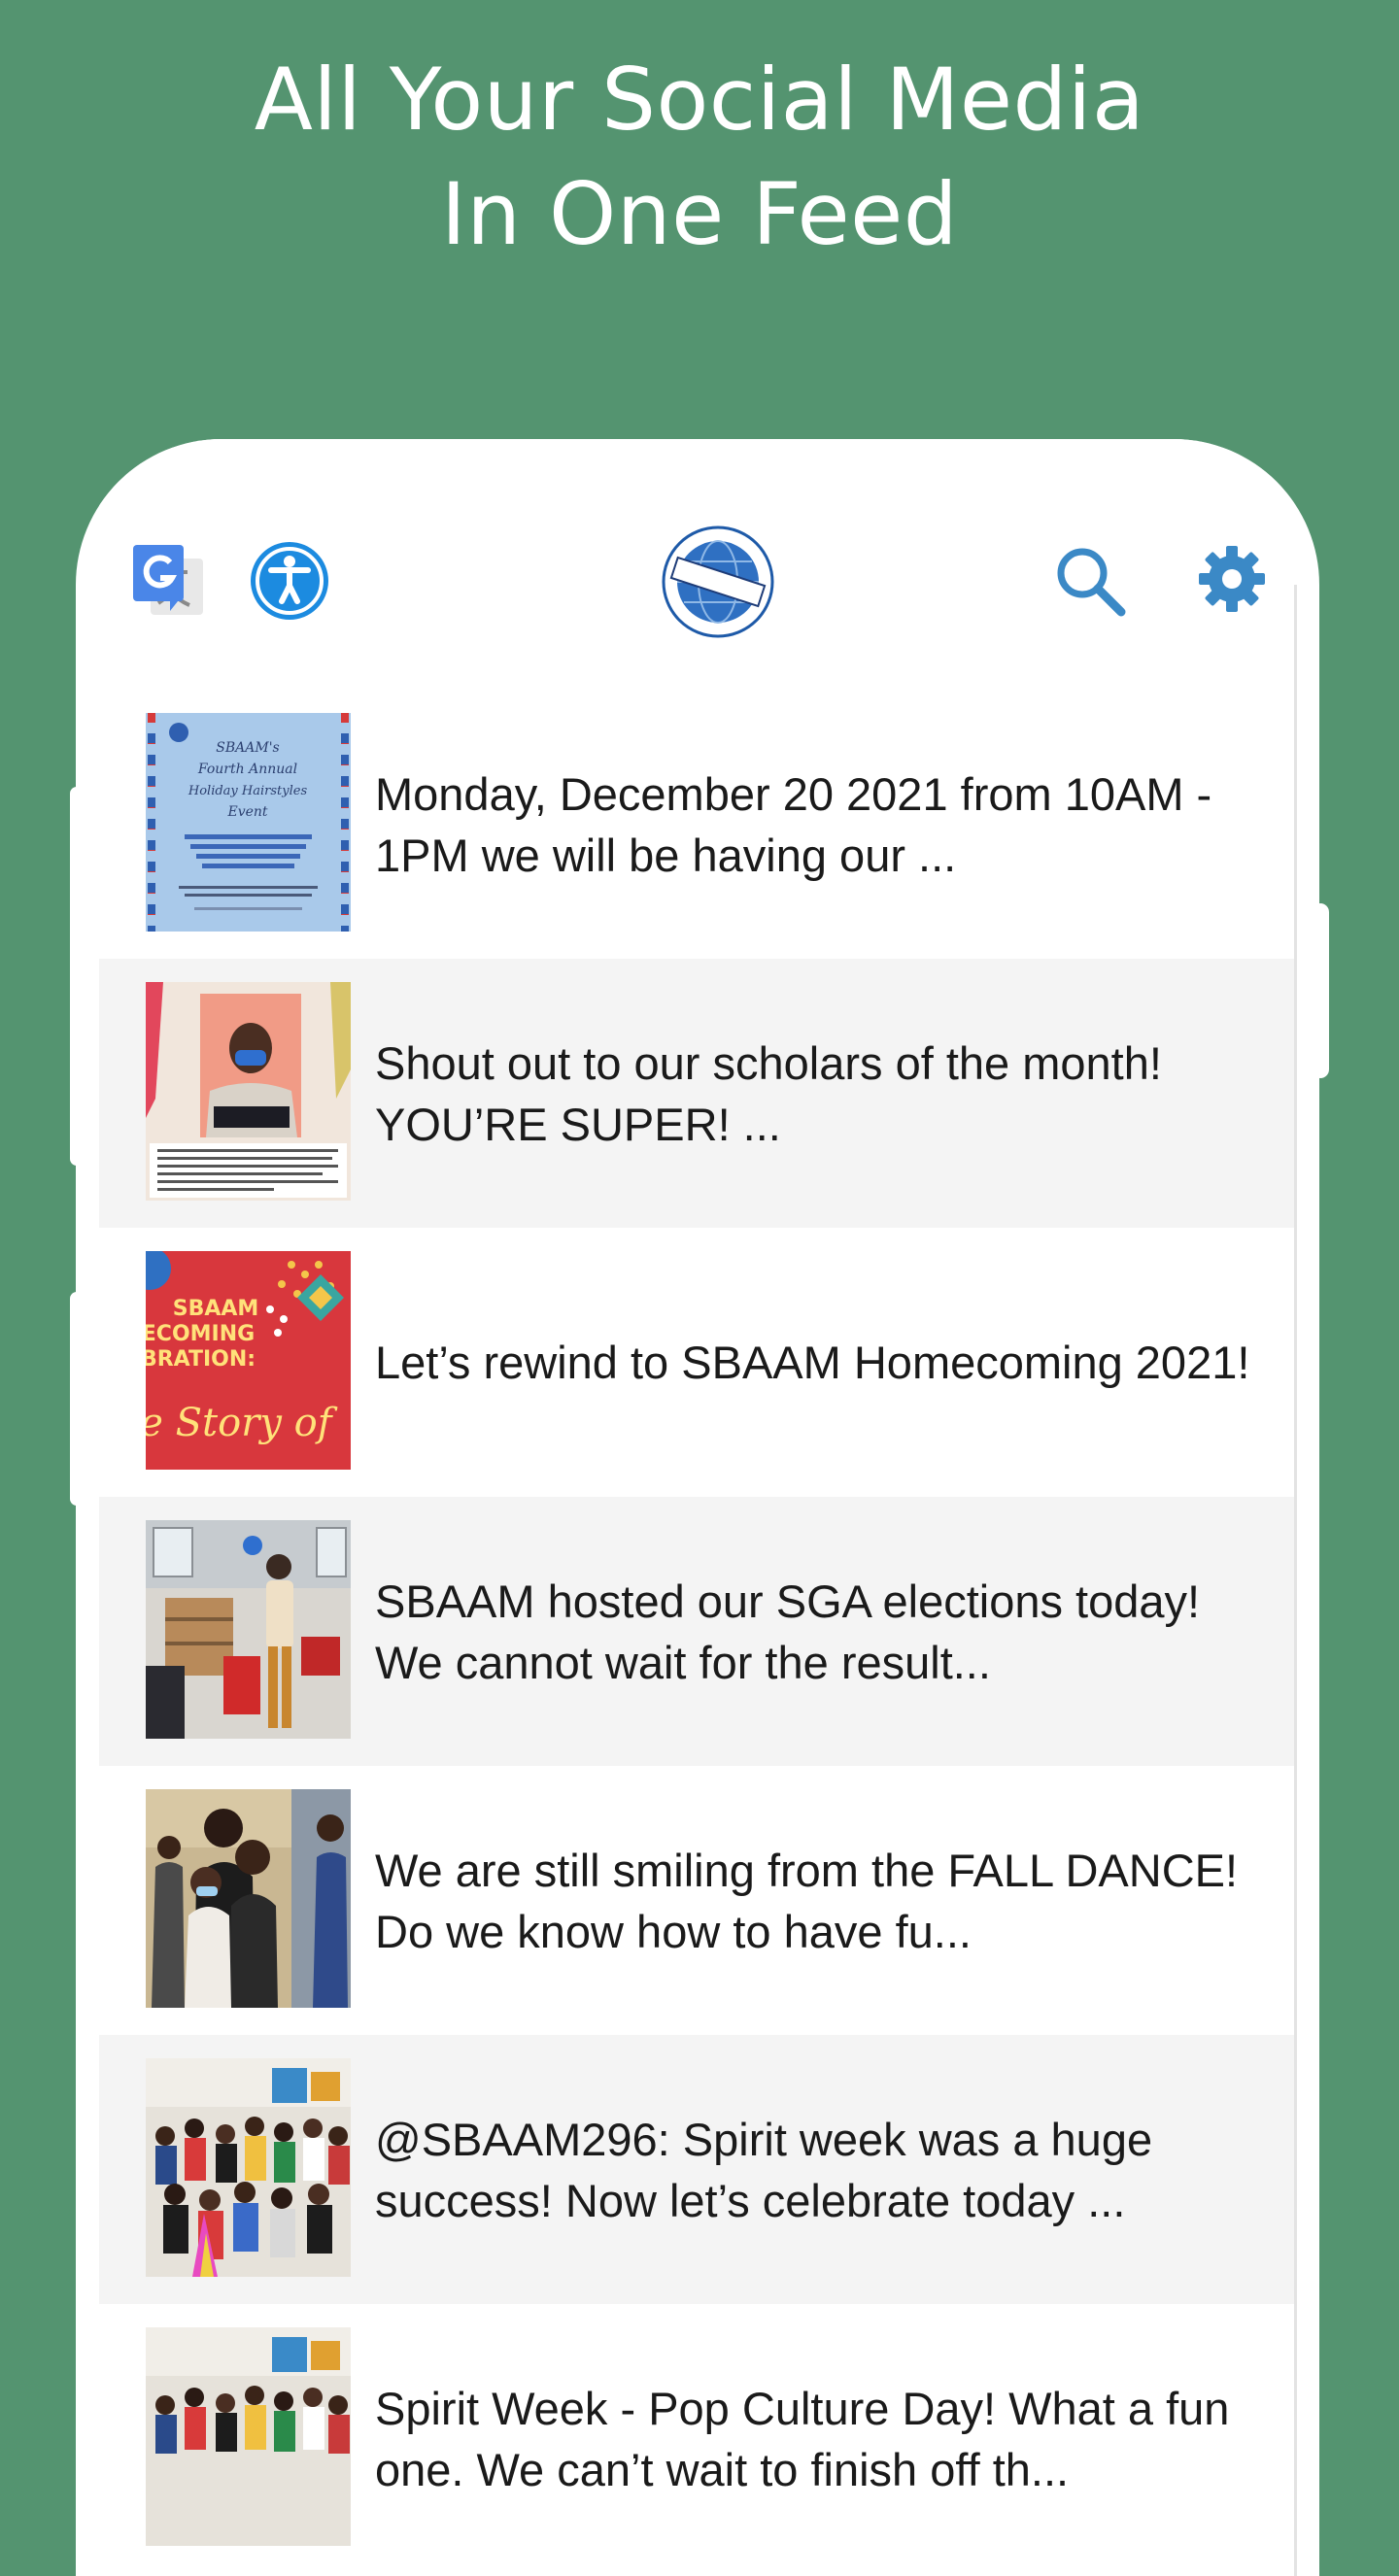 The width and height of the screenshot is (1399, 2576). What do you see at coordinates (216, 1309) in the screenshot?
I see `poster-text: SBAAM` at bounding box center [216, 1309].